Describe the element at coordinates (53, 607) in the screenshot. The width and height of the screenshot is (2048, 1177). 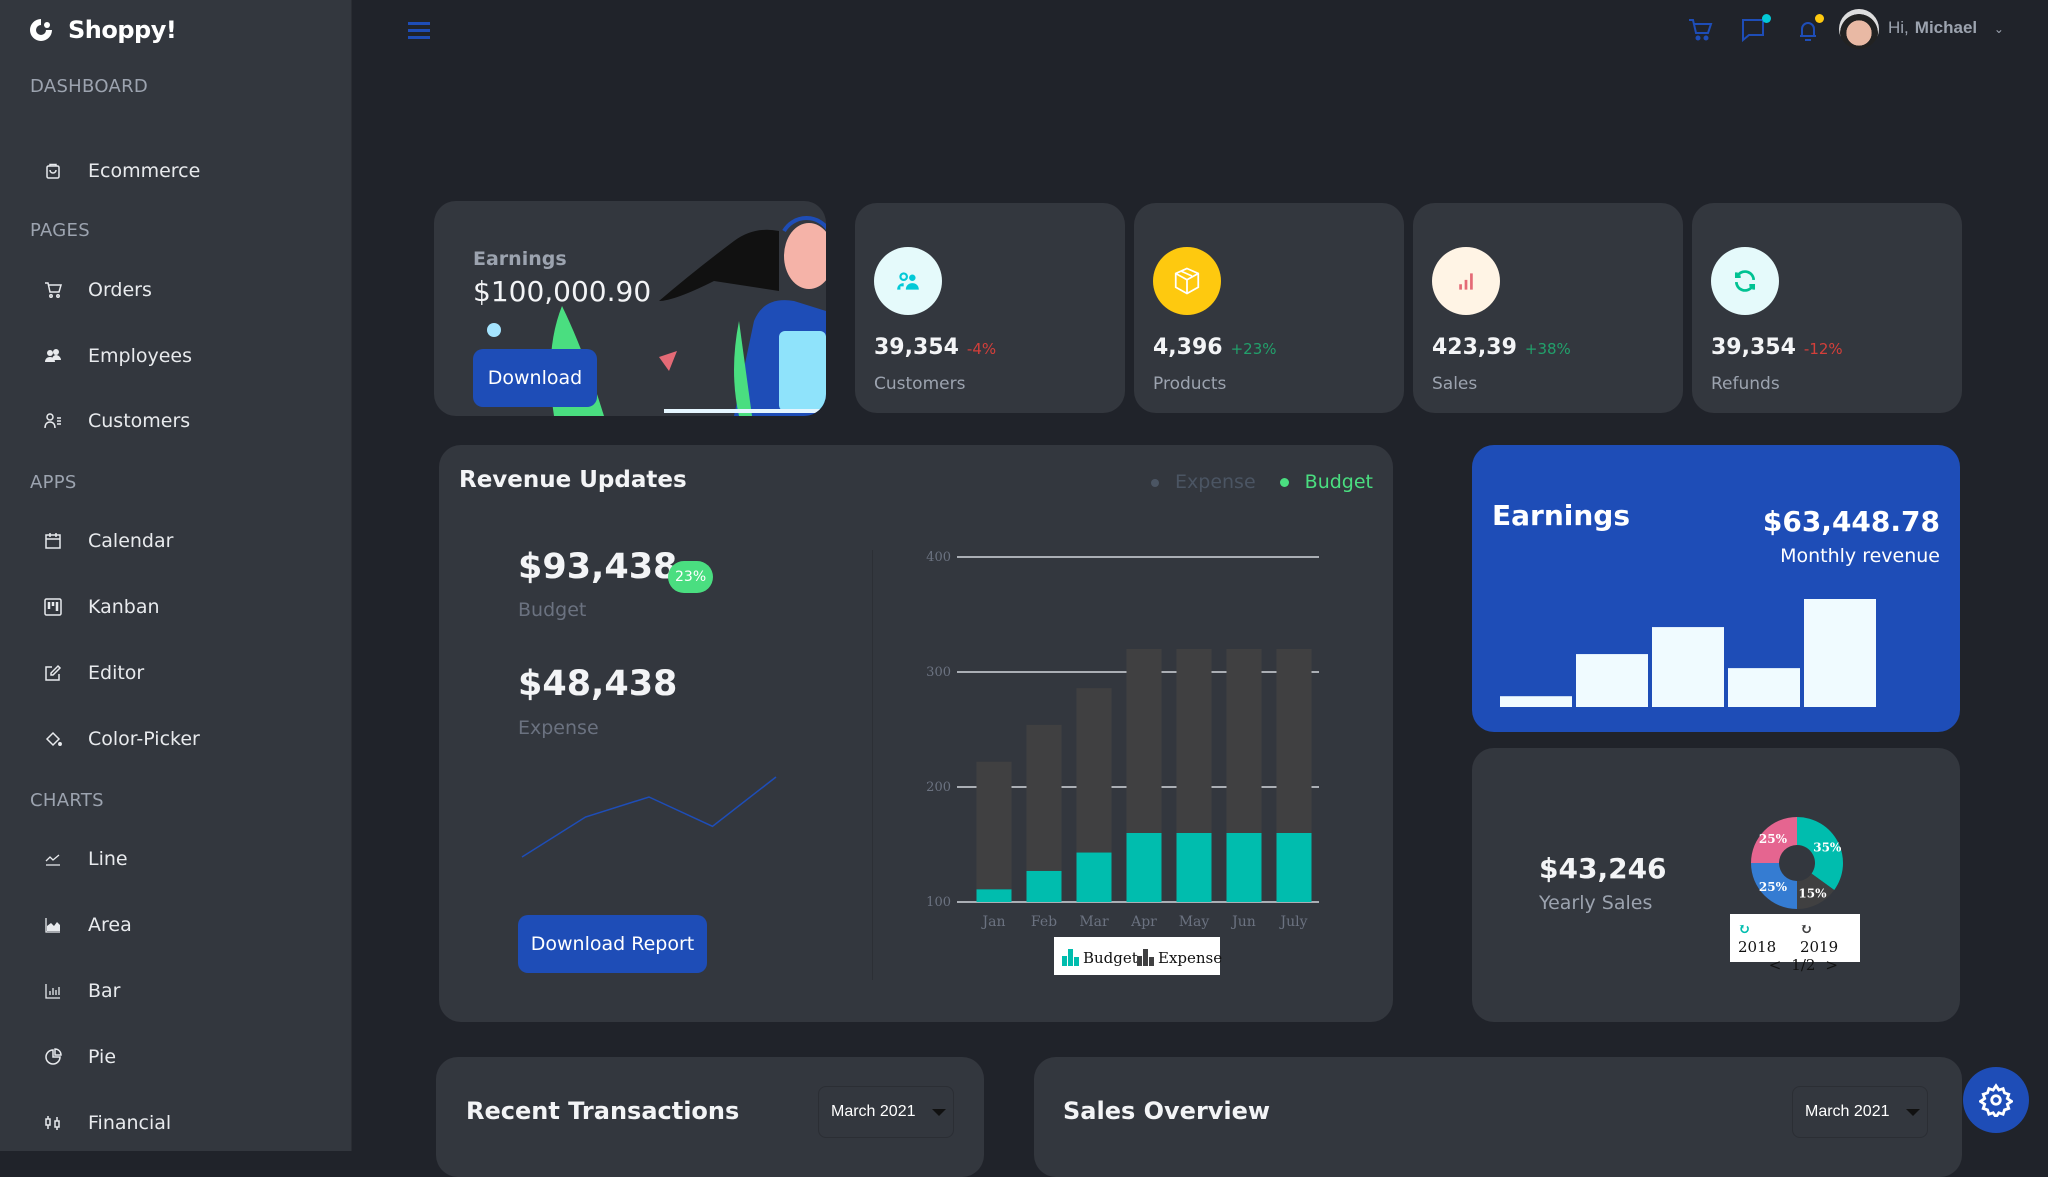
I see `kanban-icon` at that location.